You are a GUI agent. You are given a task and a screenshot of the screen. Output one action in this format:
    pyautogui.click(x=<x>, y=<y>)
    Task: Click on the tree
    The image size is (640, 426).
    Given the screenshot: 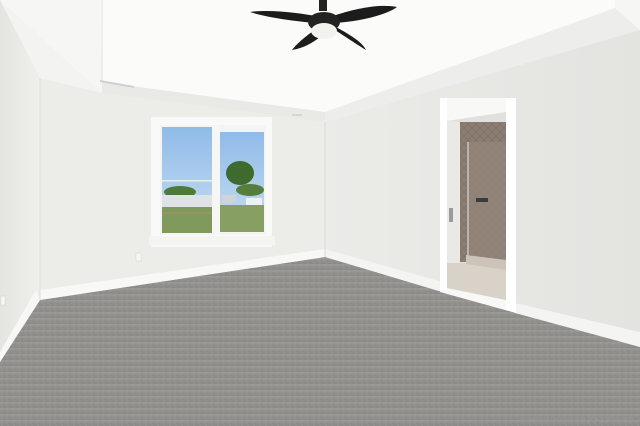 What is the action you would take?
    pyautogui.click(x=240, y=173)
    